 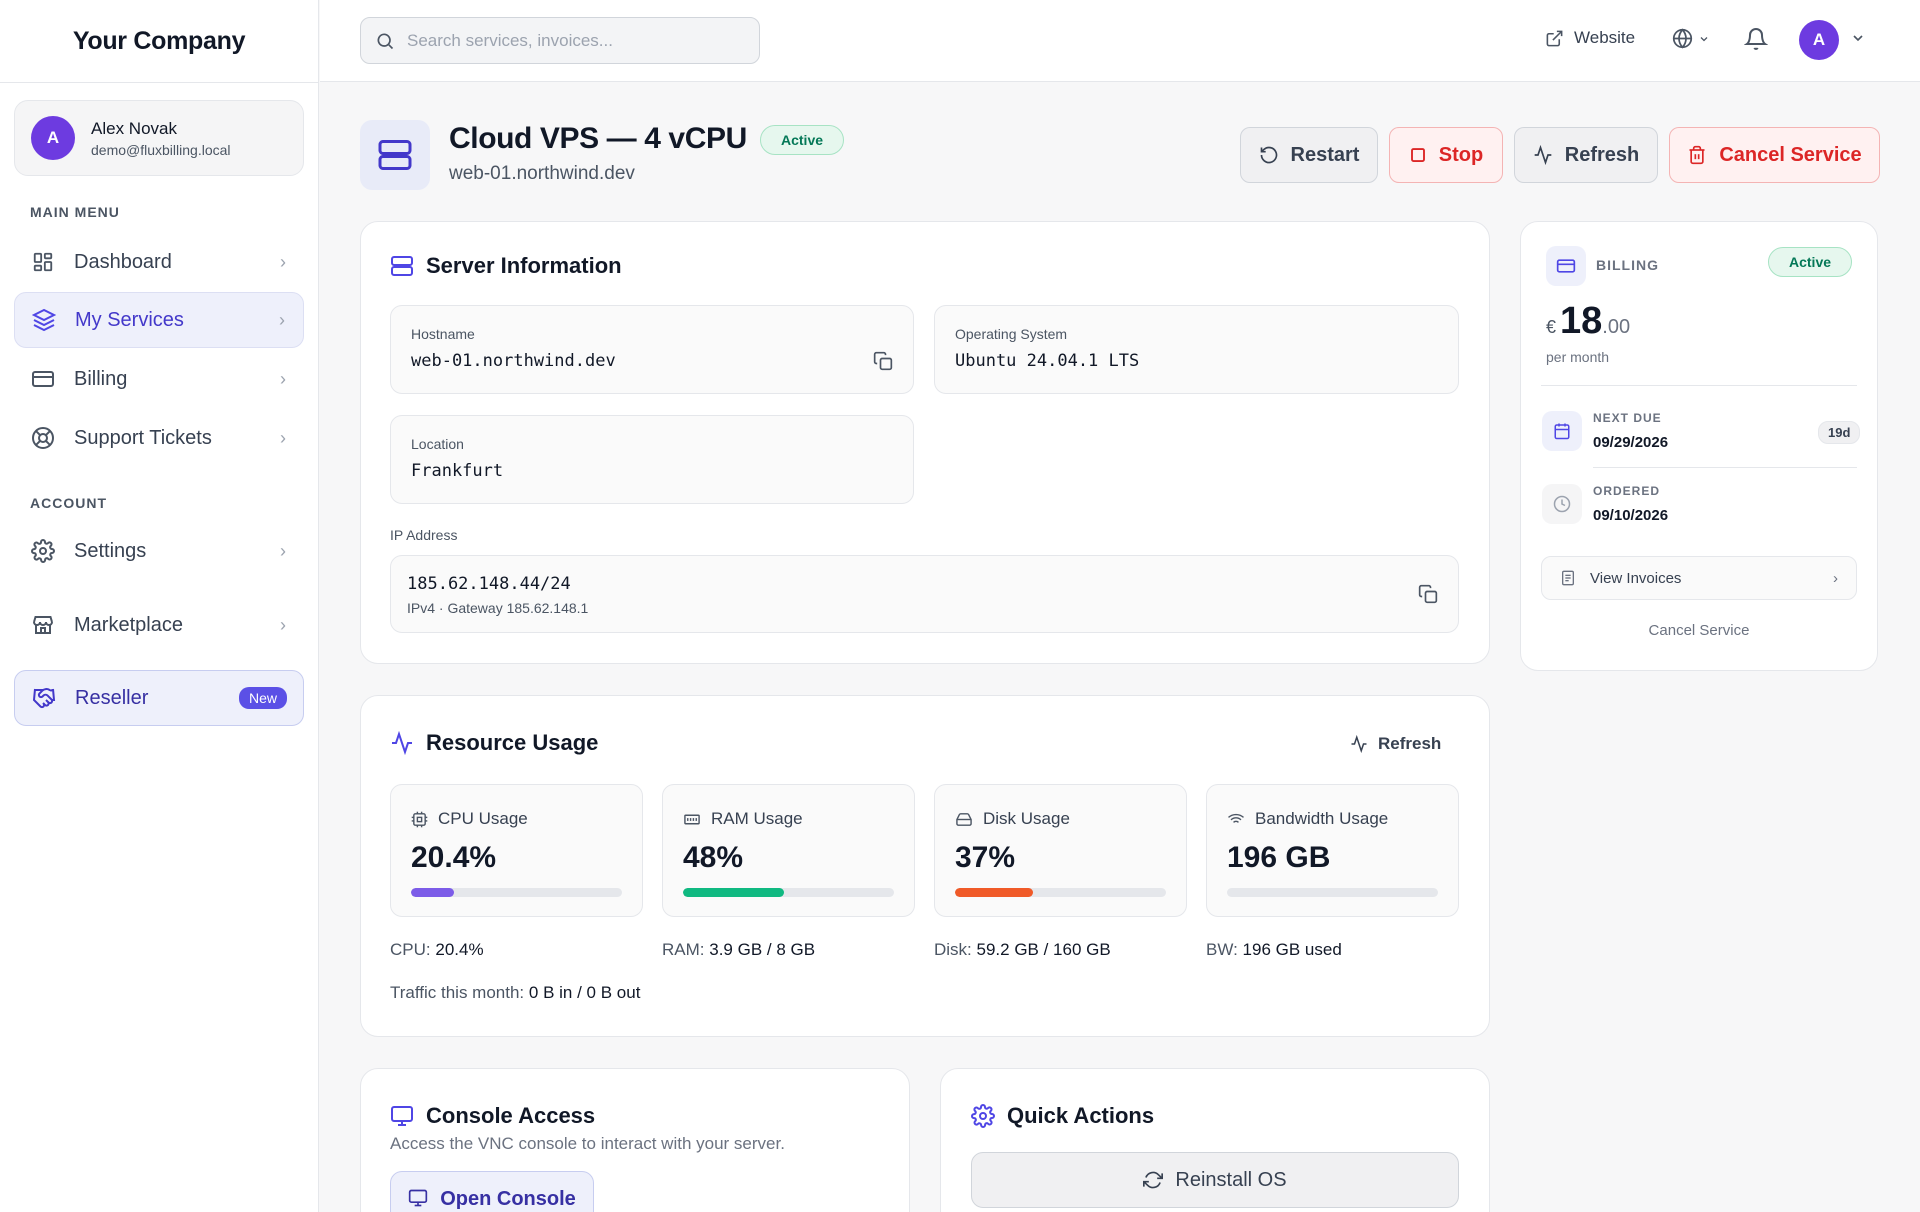 I want to click on ram-usage-value: 48%, so click(x=713, y=857).